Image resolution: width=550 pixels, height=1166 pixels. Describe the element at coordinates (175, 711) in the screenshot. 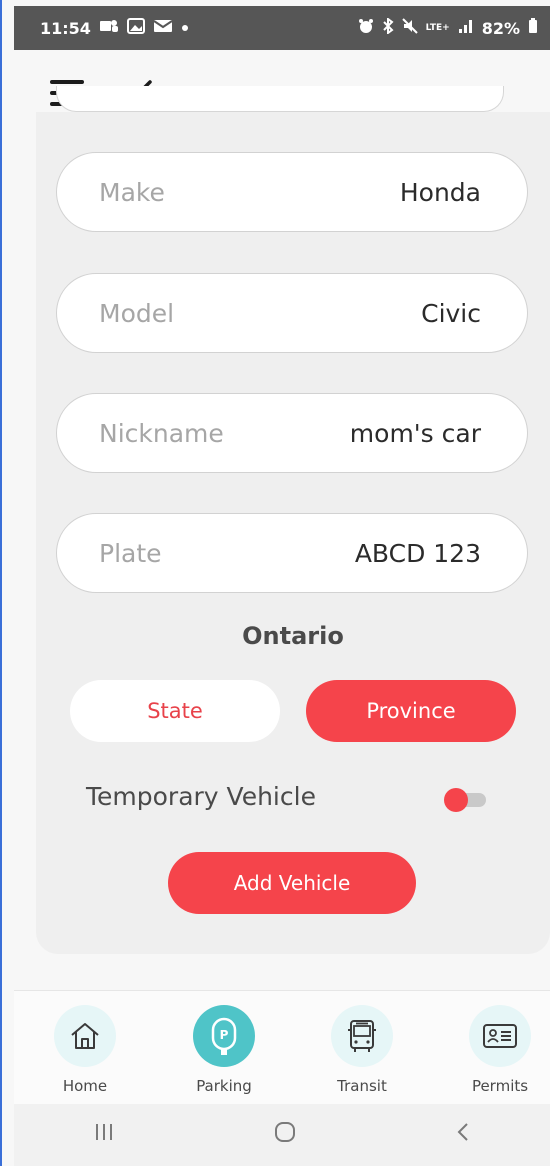

I see `state-option-button: State` at that location.